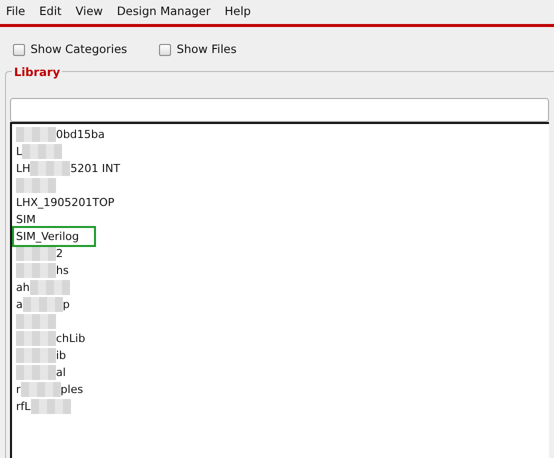 The width and height of the screenshot is (554, 458). Describe the element at coordinates (50, 12) in the screenshot. I see `menu-item: Edit` at that location.